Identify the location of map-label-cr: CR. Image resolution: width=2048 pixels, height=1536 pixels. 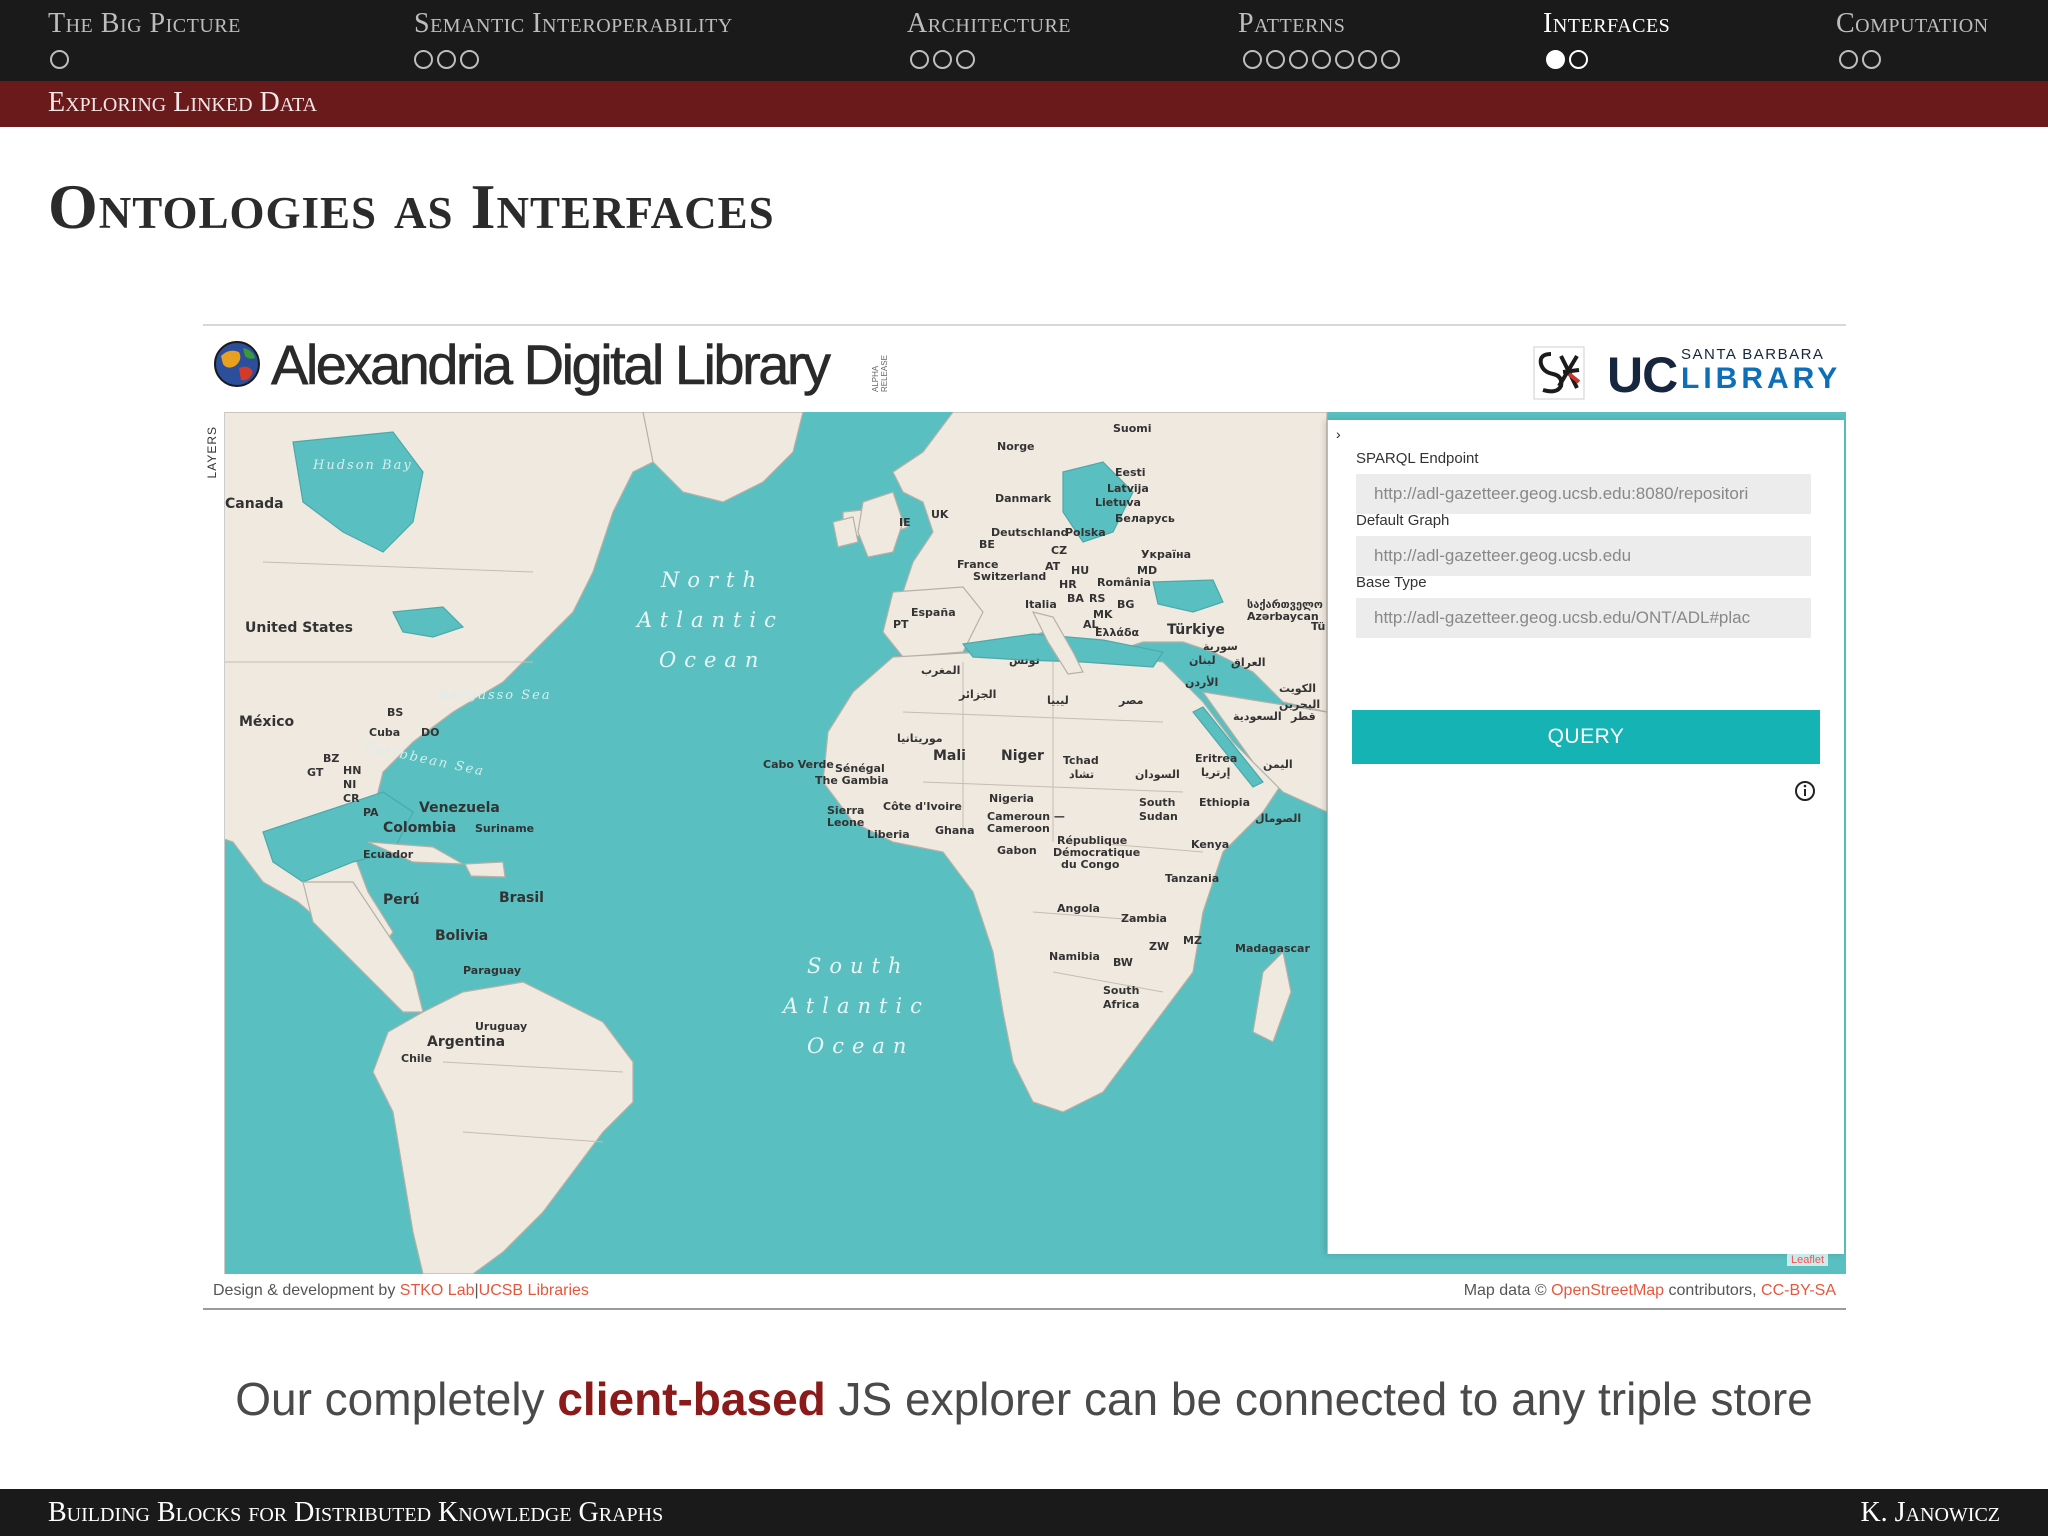
(351, 798).